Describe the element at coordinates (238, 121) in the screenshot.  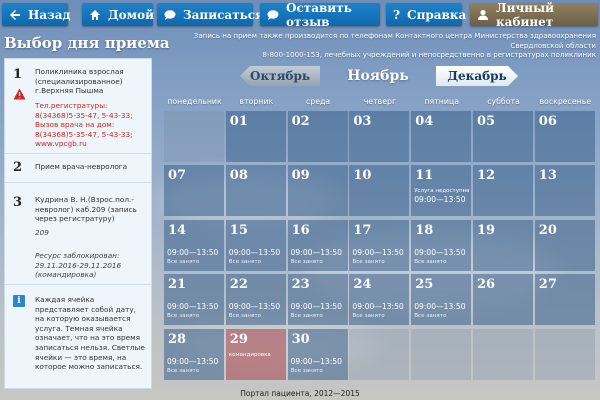
I see `day-number: 01` at that location.